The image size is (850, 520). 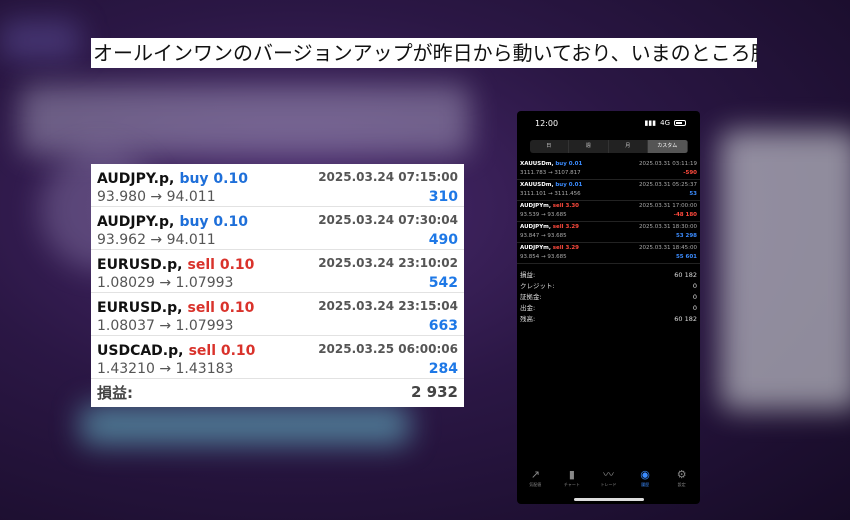 I want to click on trade-symbol: USDCAD.p,, so click(x=140, y=350).